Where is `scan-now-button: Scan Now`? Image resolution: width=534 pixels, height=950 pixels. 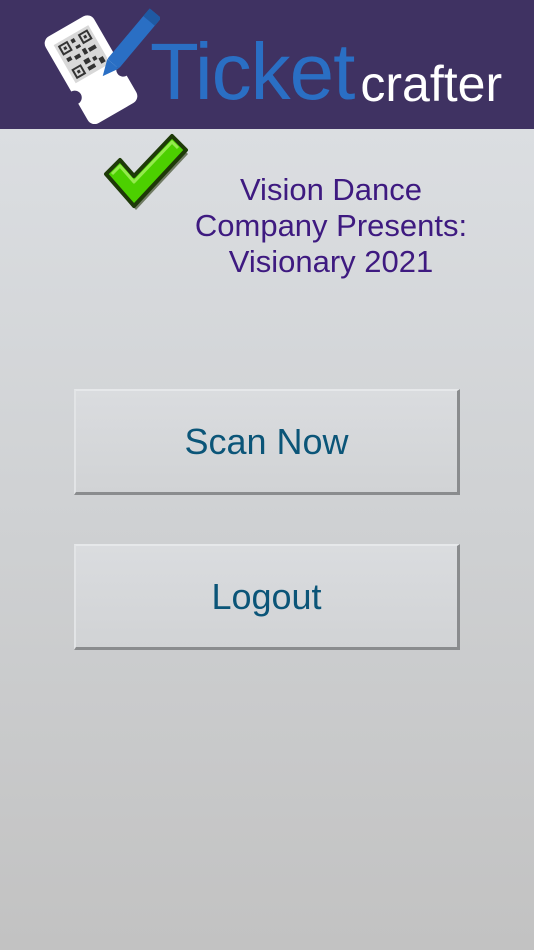
scan-now-button: Scan Now is located at coordinates (267, 442).